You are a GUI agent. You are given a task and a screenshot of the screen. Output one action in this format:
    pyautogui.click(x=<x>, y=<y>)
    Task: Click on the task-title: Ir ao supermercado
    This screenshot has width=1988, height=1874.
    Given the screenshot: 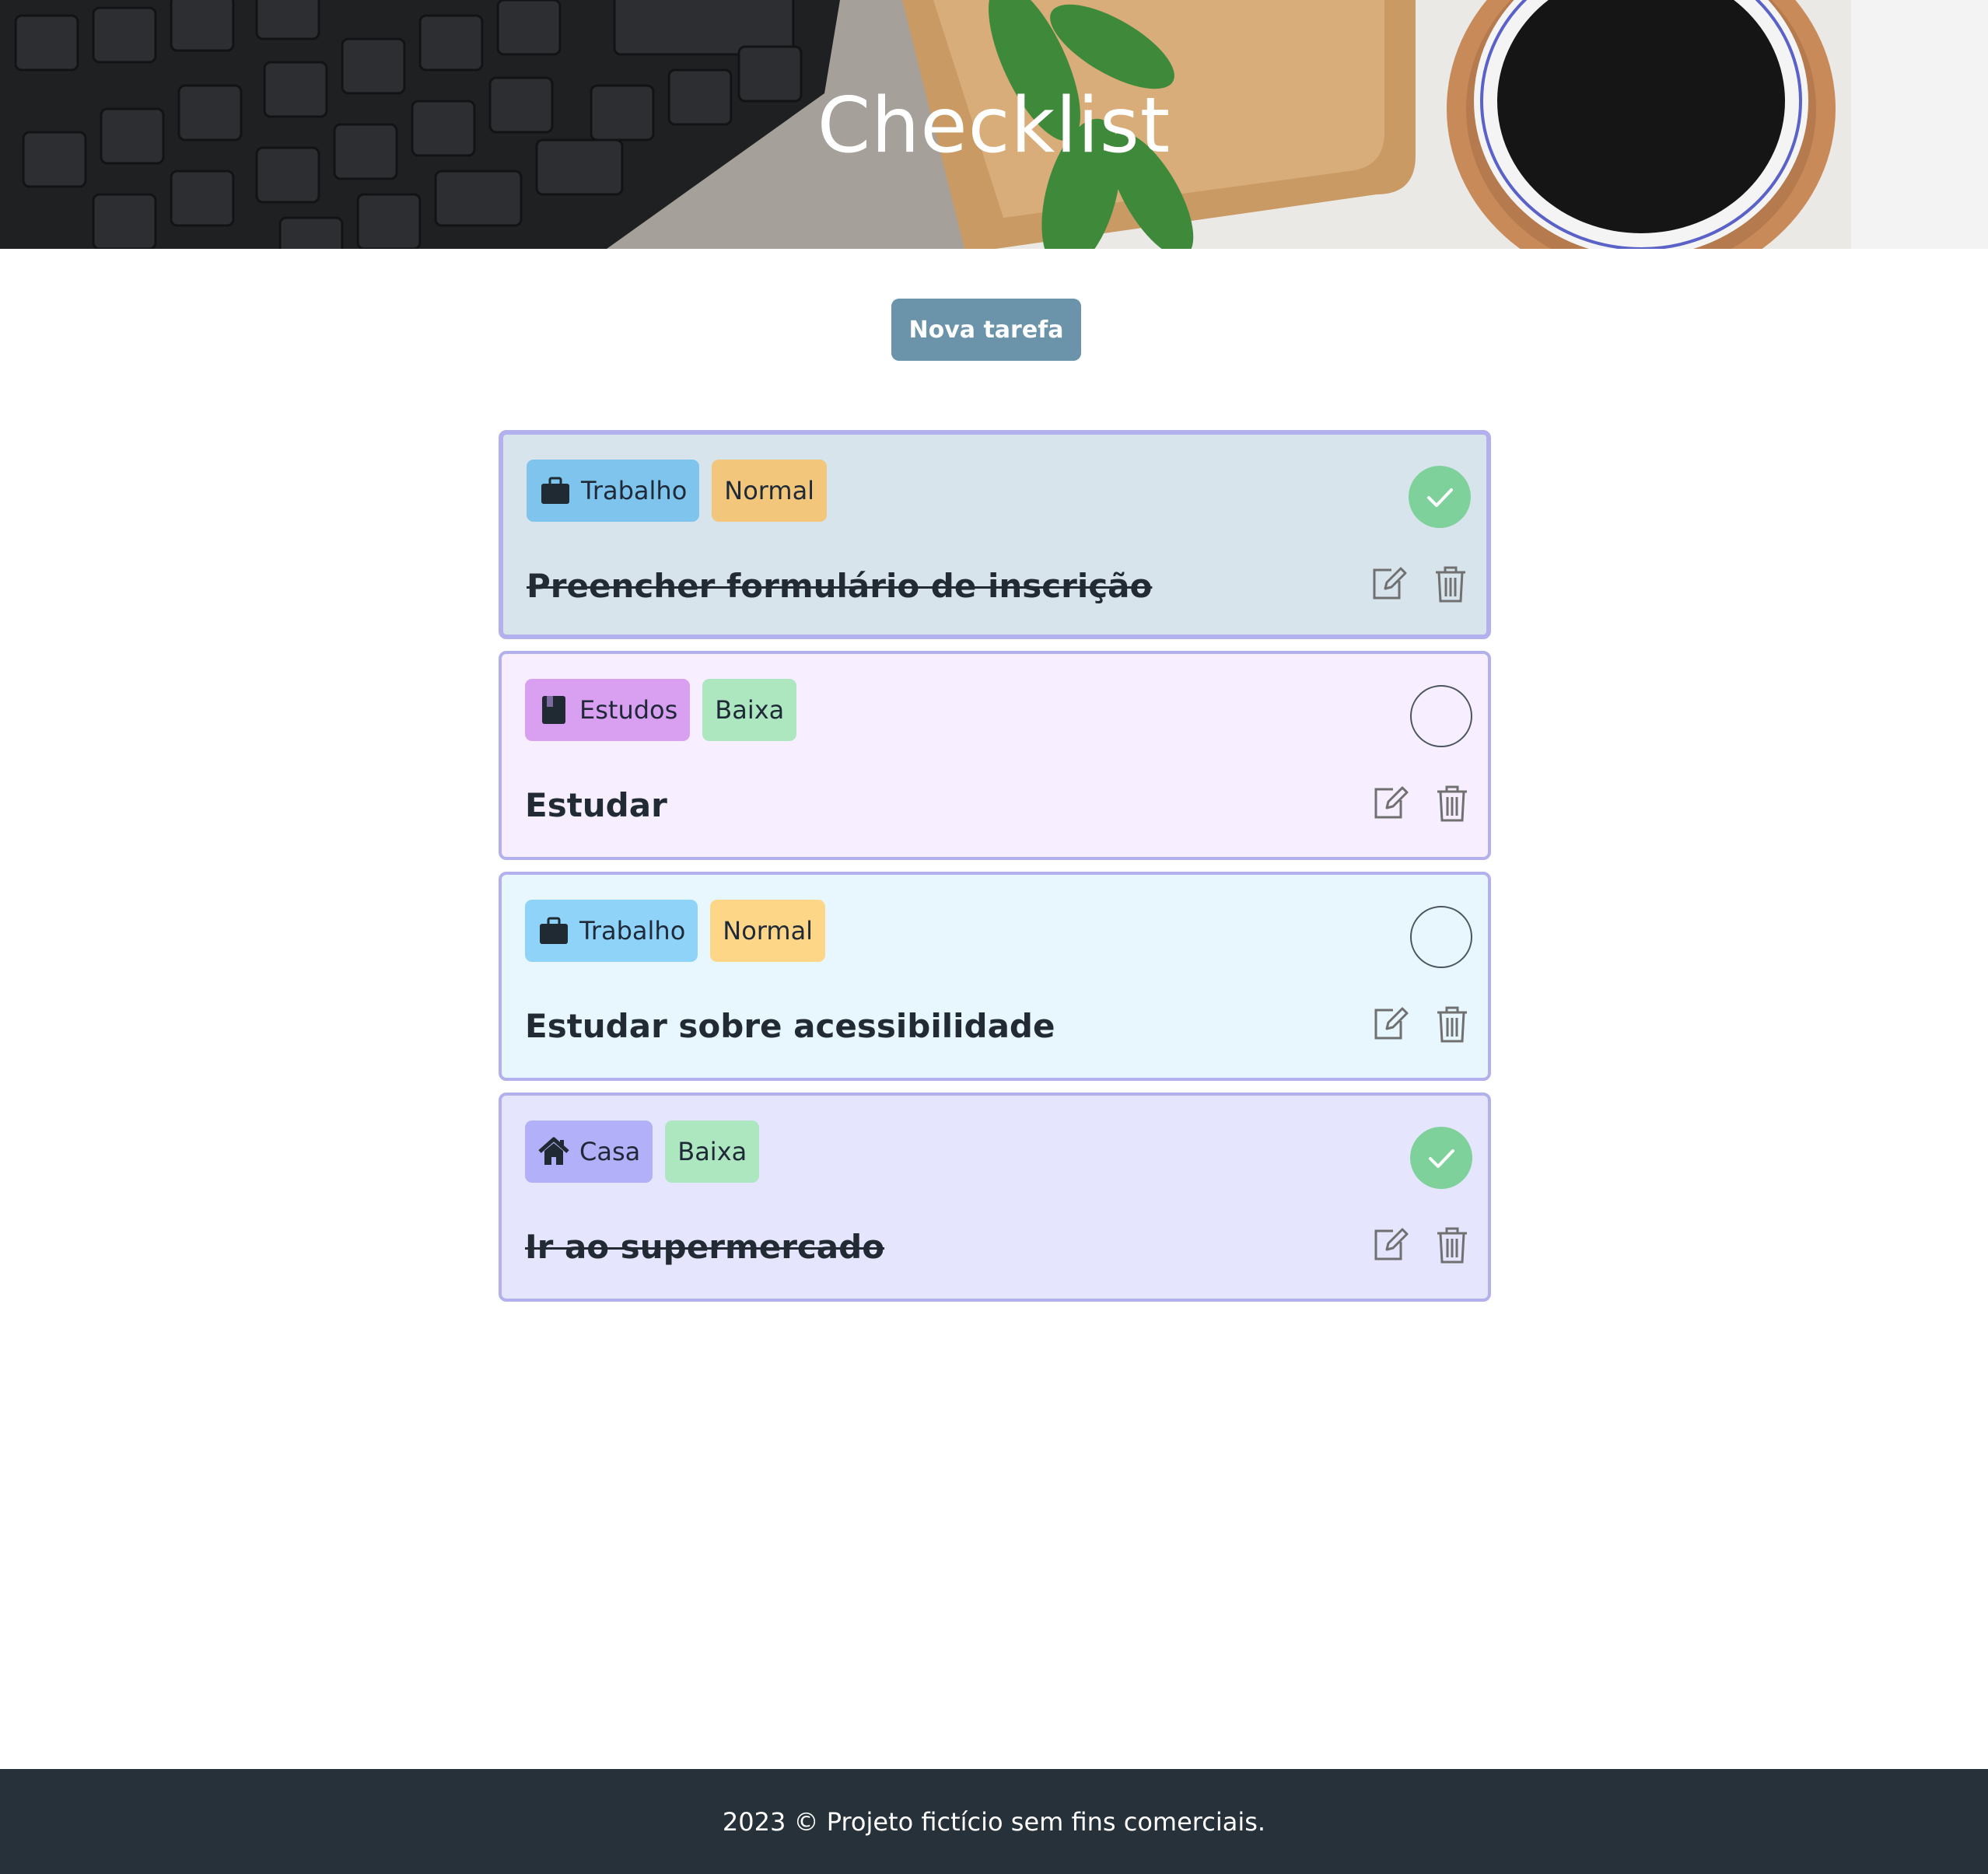 What is the action you would take?
    pyautogui.click(x=705, y=1247)
    